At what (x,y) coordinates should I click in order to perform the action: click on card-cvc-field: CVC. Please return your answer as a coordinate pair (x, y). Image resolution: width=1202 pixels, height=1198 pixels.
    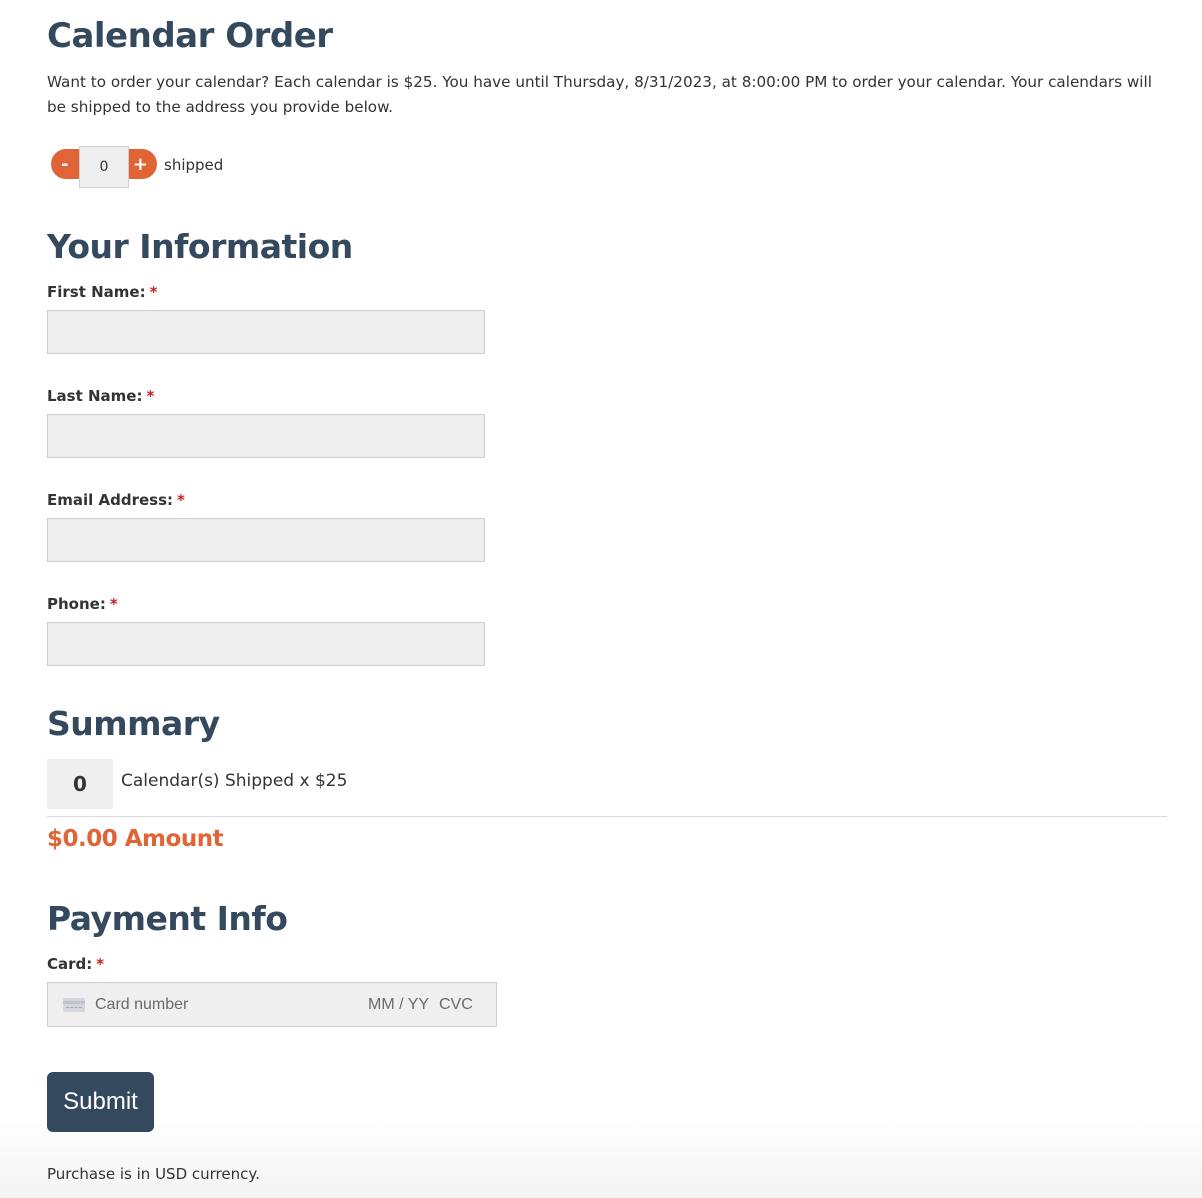
    Looking at the image, I should click on (456, 1005).